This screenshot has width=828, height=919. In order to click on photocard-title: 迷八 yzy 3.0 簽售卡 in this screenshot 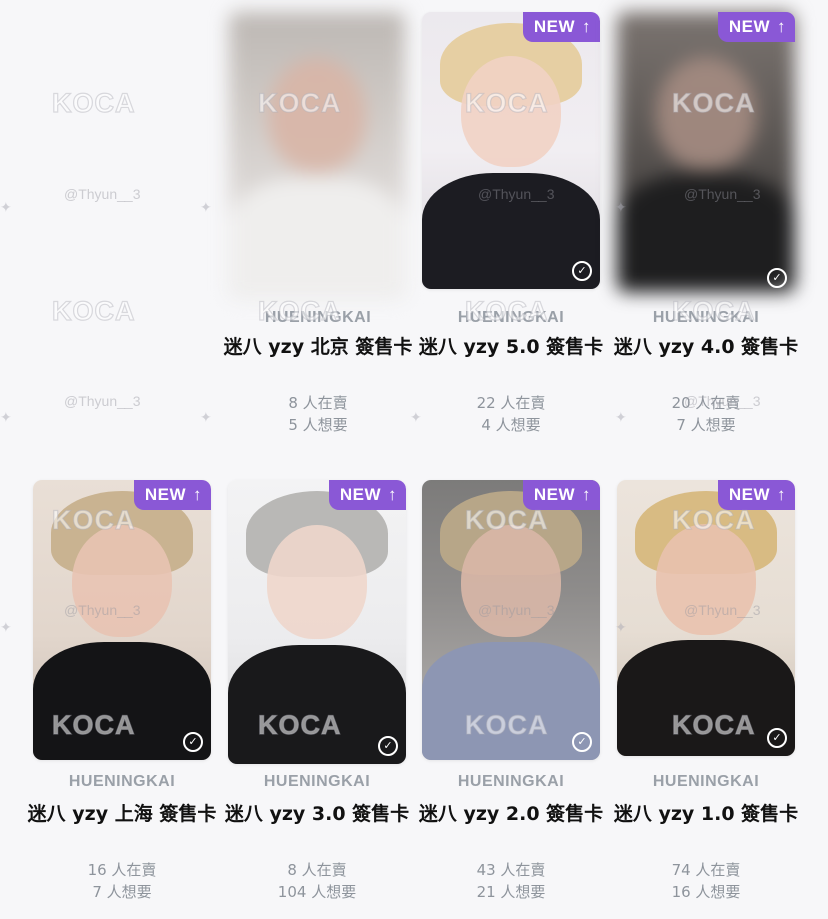, I will do `click(317, 814)`.